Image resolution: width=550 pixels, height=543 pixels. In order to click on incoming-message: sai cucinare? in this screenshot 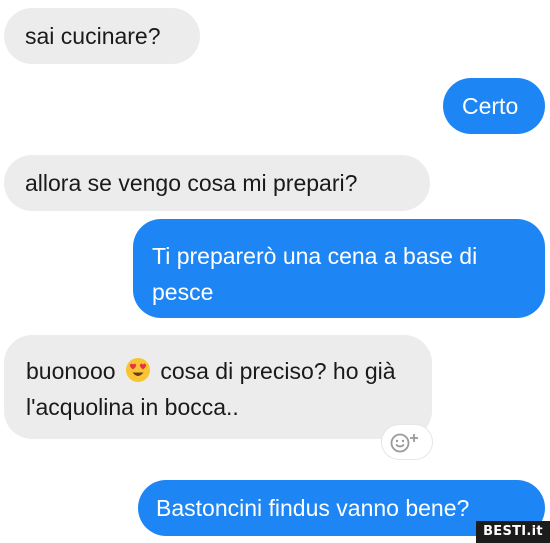, I will do `click(102, 36)`.